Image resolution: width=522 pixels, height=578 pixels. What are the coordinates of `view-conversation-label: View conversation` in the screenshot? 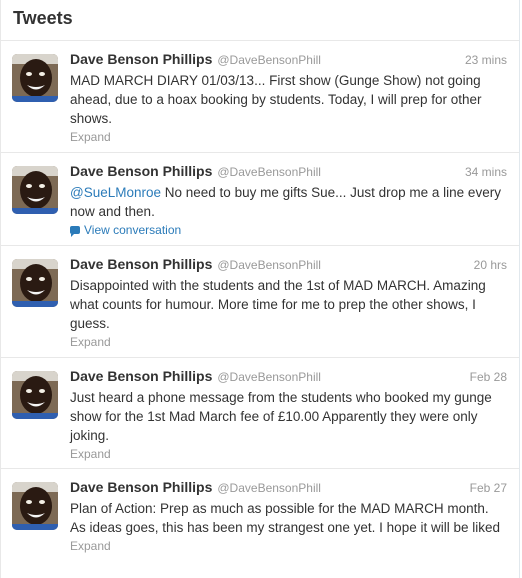 It's located at (133, 230).